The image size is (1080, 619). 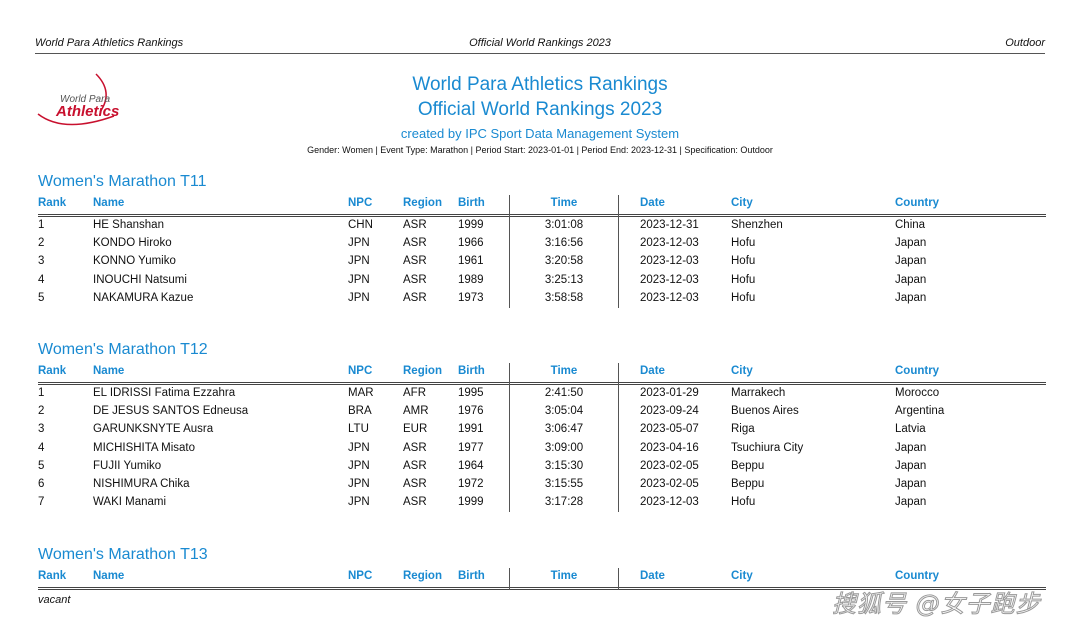 What do you see at coordinates (360, 225) in the screenshot?
I see `table-cell: CHN` at bounding box center [360, 225].